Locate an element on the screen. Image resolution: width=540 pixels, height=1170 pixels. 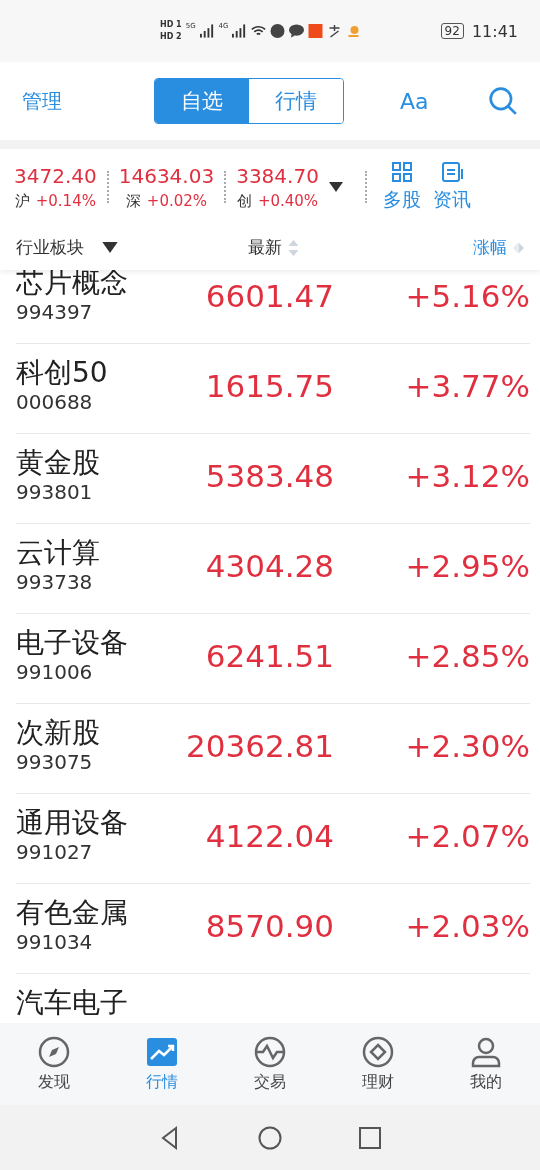
tab-bar-item: 发现 is located at coordinates (54, 1064).